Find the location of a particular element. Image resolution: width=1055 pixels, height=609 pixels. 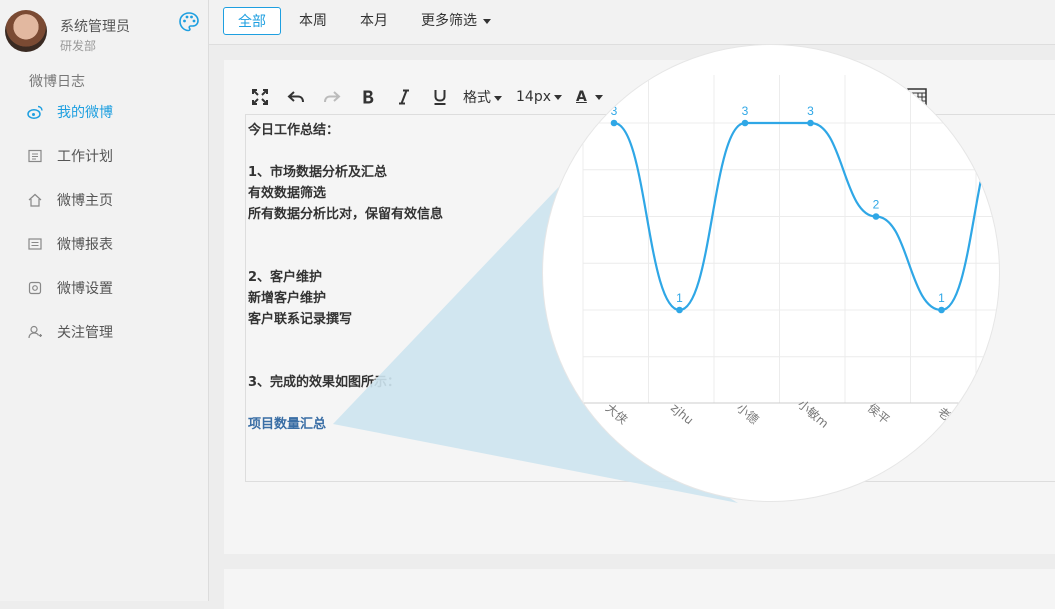

x-tick-label: 老 is located at coordinates (944, 414).